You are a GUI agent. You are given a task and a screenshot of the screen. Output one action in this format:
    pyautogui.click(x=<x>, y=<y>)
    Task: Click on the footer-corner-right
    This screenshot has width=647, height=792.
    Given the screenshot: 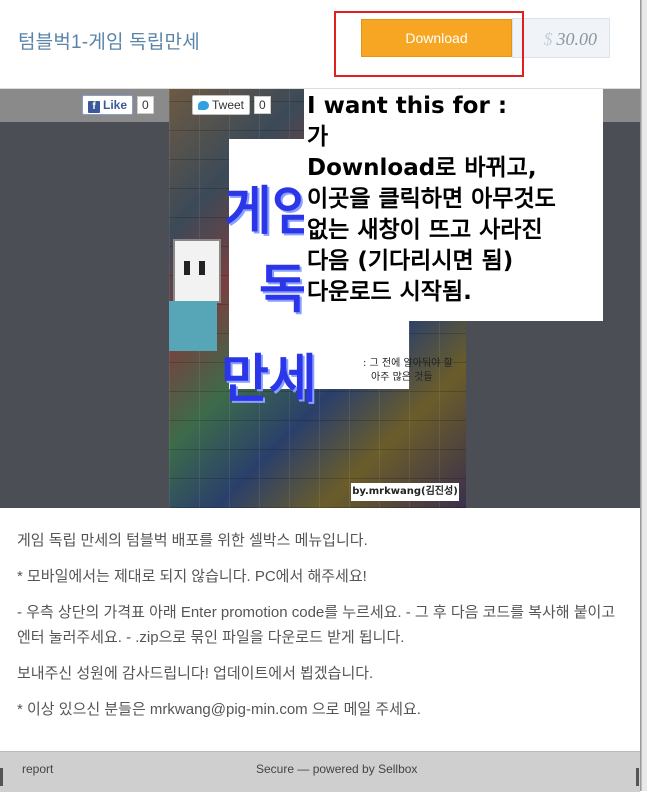 What is the action you would take?
    pyautogui.click(x=637, y=777)
    